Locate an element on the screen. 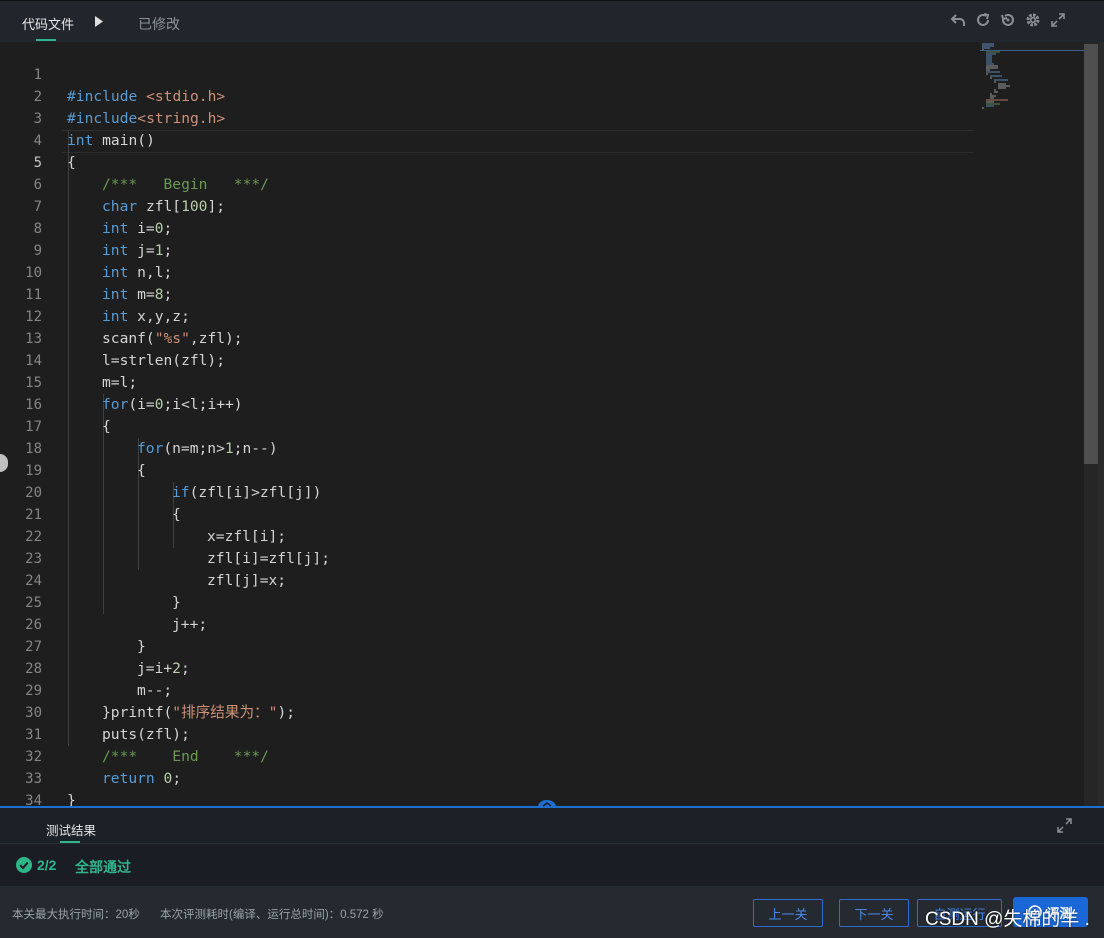  pass-count: 2/2 is located at coordinates (47, 865).